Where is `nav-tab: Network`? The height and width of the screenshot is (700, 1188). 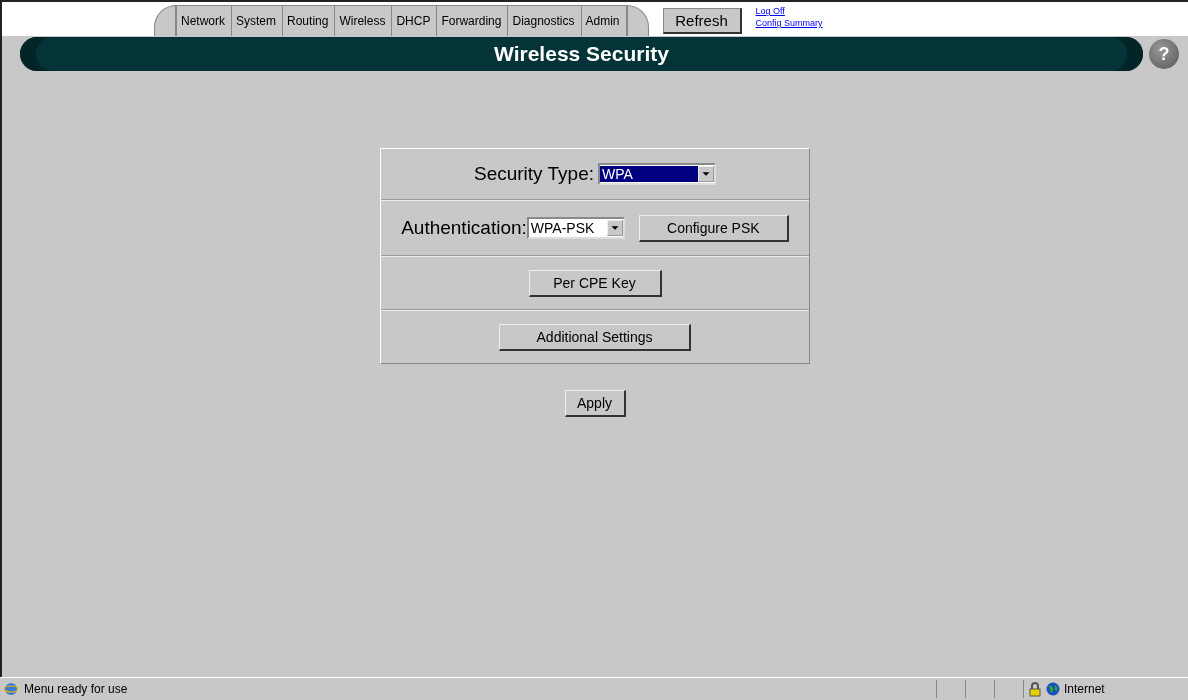 nav-tab: Network is located at coordinates (204, 20).